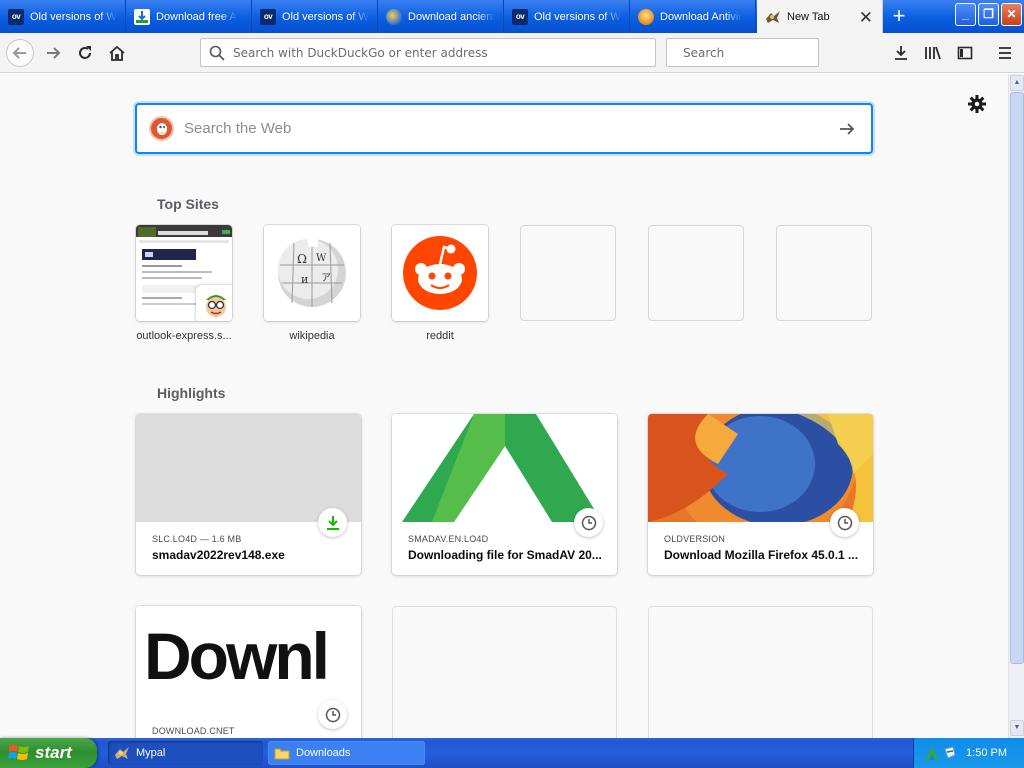 The image size is (1024, 768). I want to click on search-bar, so click(749, 52).